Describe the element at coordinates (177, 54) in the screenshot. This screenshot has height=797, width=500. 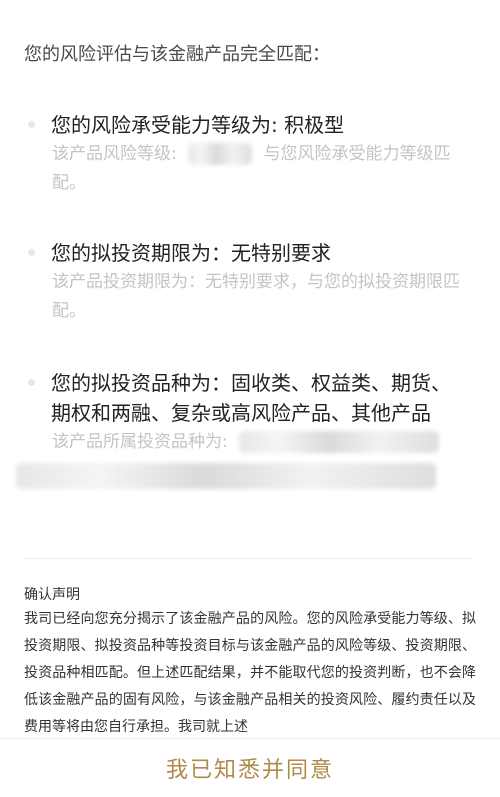
I see `match-summary-heading: 您的风险评估与该金融产品完全匹配：` at that location.